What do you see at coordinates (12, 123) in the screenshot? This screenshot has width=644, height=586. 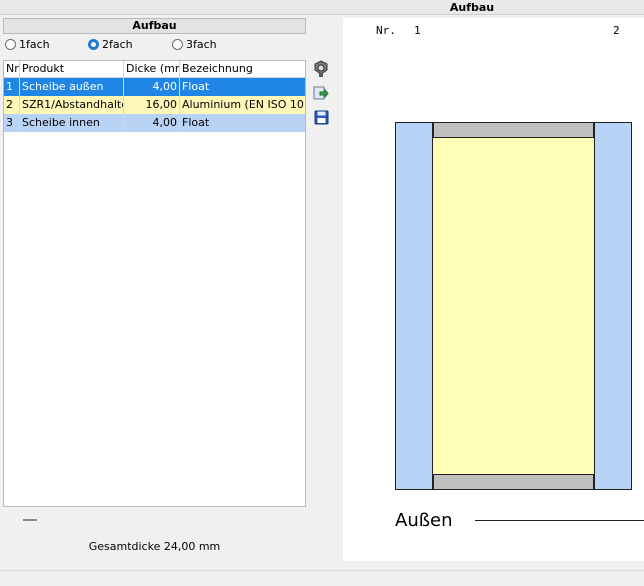 I see `cell-nr: 3` at bounding box center [12, 123].